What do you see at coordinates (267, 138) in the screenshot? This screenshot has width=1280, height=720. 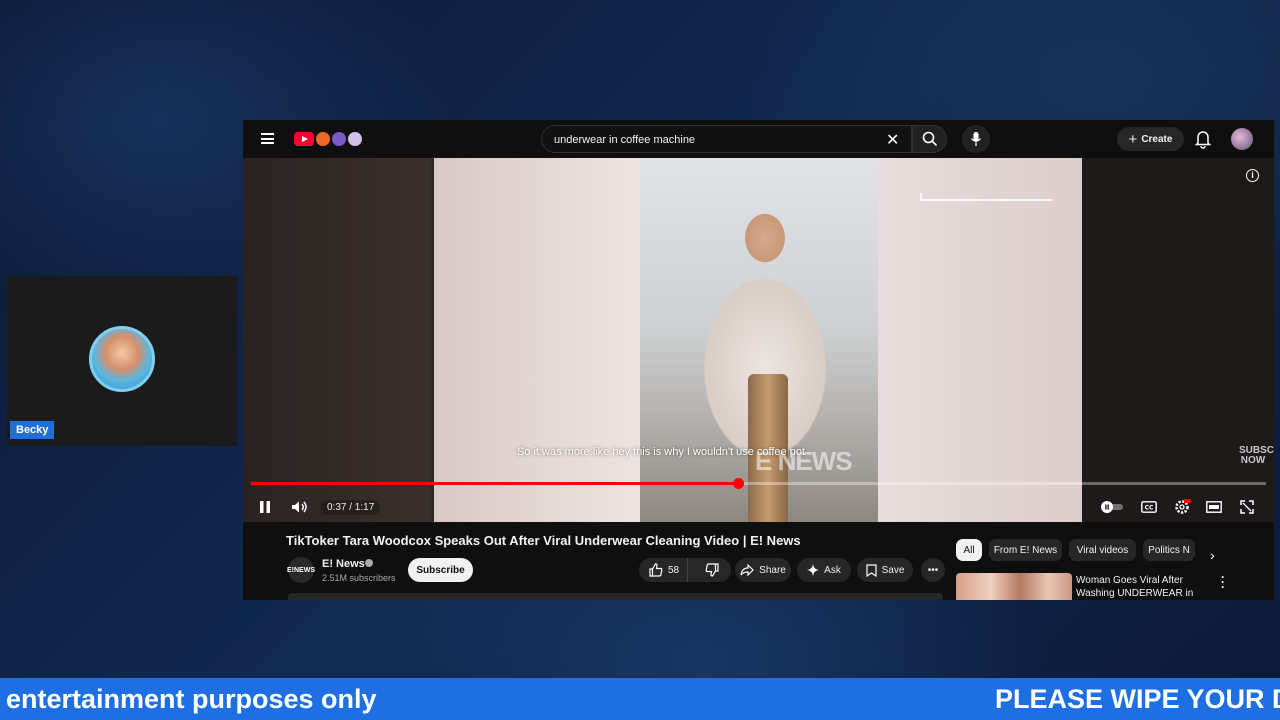 I see `menu-icon` at bounding box center [267, 138].